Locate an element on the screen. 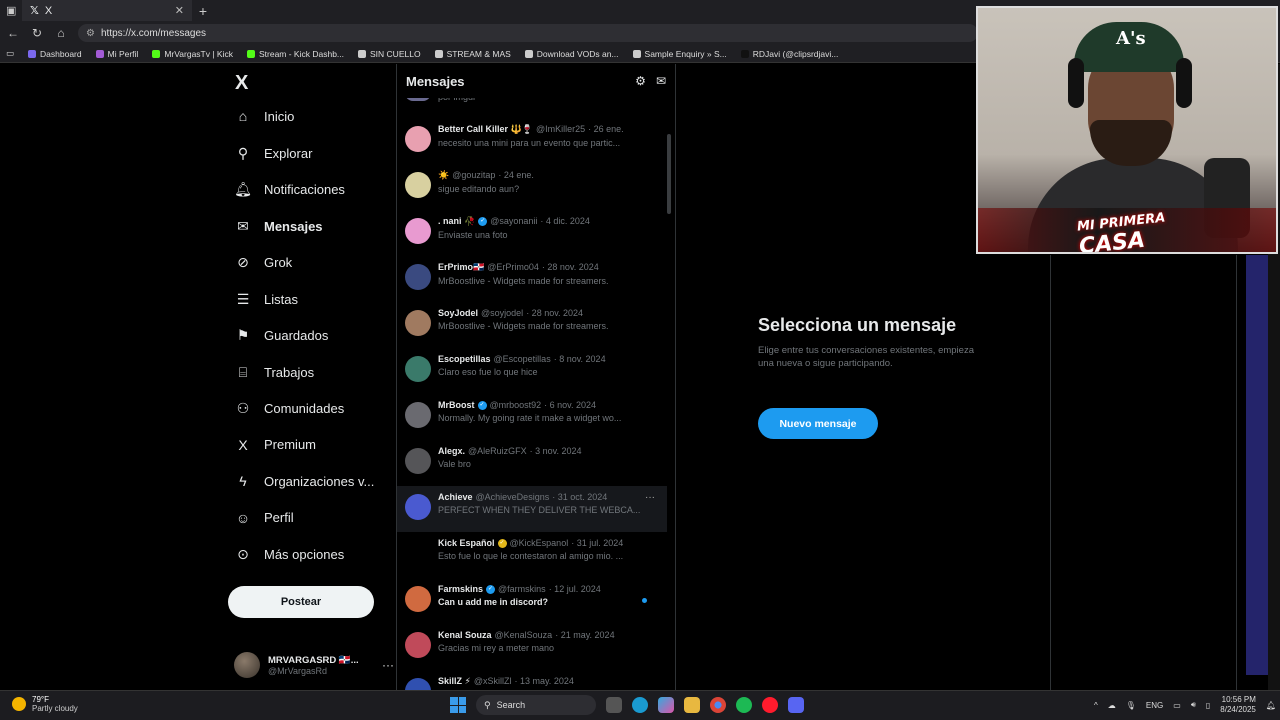 The height and width of the screenshot is (720, 1280). sidebar-item-perfil: ☺ Perfil is located at coordinates (264, 518).